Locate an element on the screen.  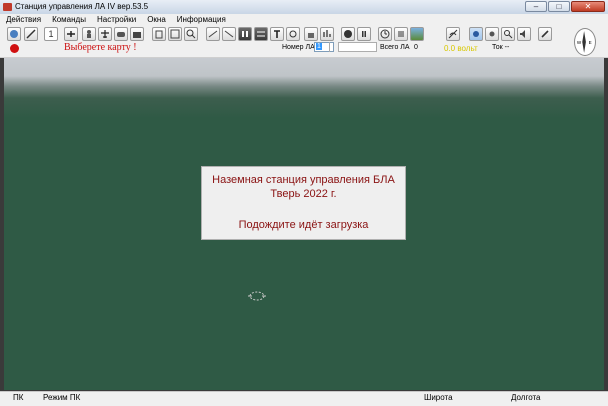
menu-commands: Команды is located at coordinates (68, 19).